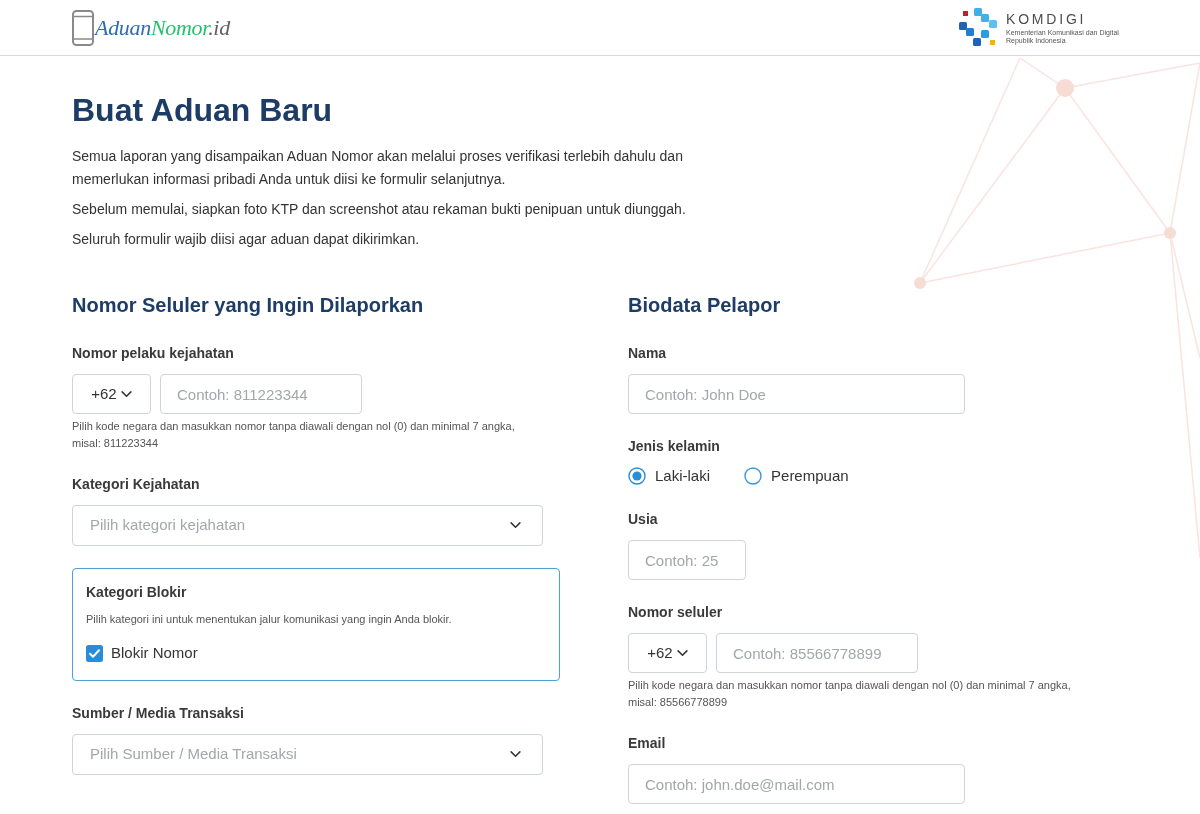 This screenshot has width=1200, height=814. Describe the element at coordinates (810, 476) in the screenshot. I see `radio-label: Perempuan` at that location.